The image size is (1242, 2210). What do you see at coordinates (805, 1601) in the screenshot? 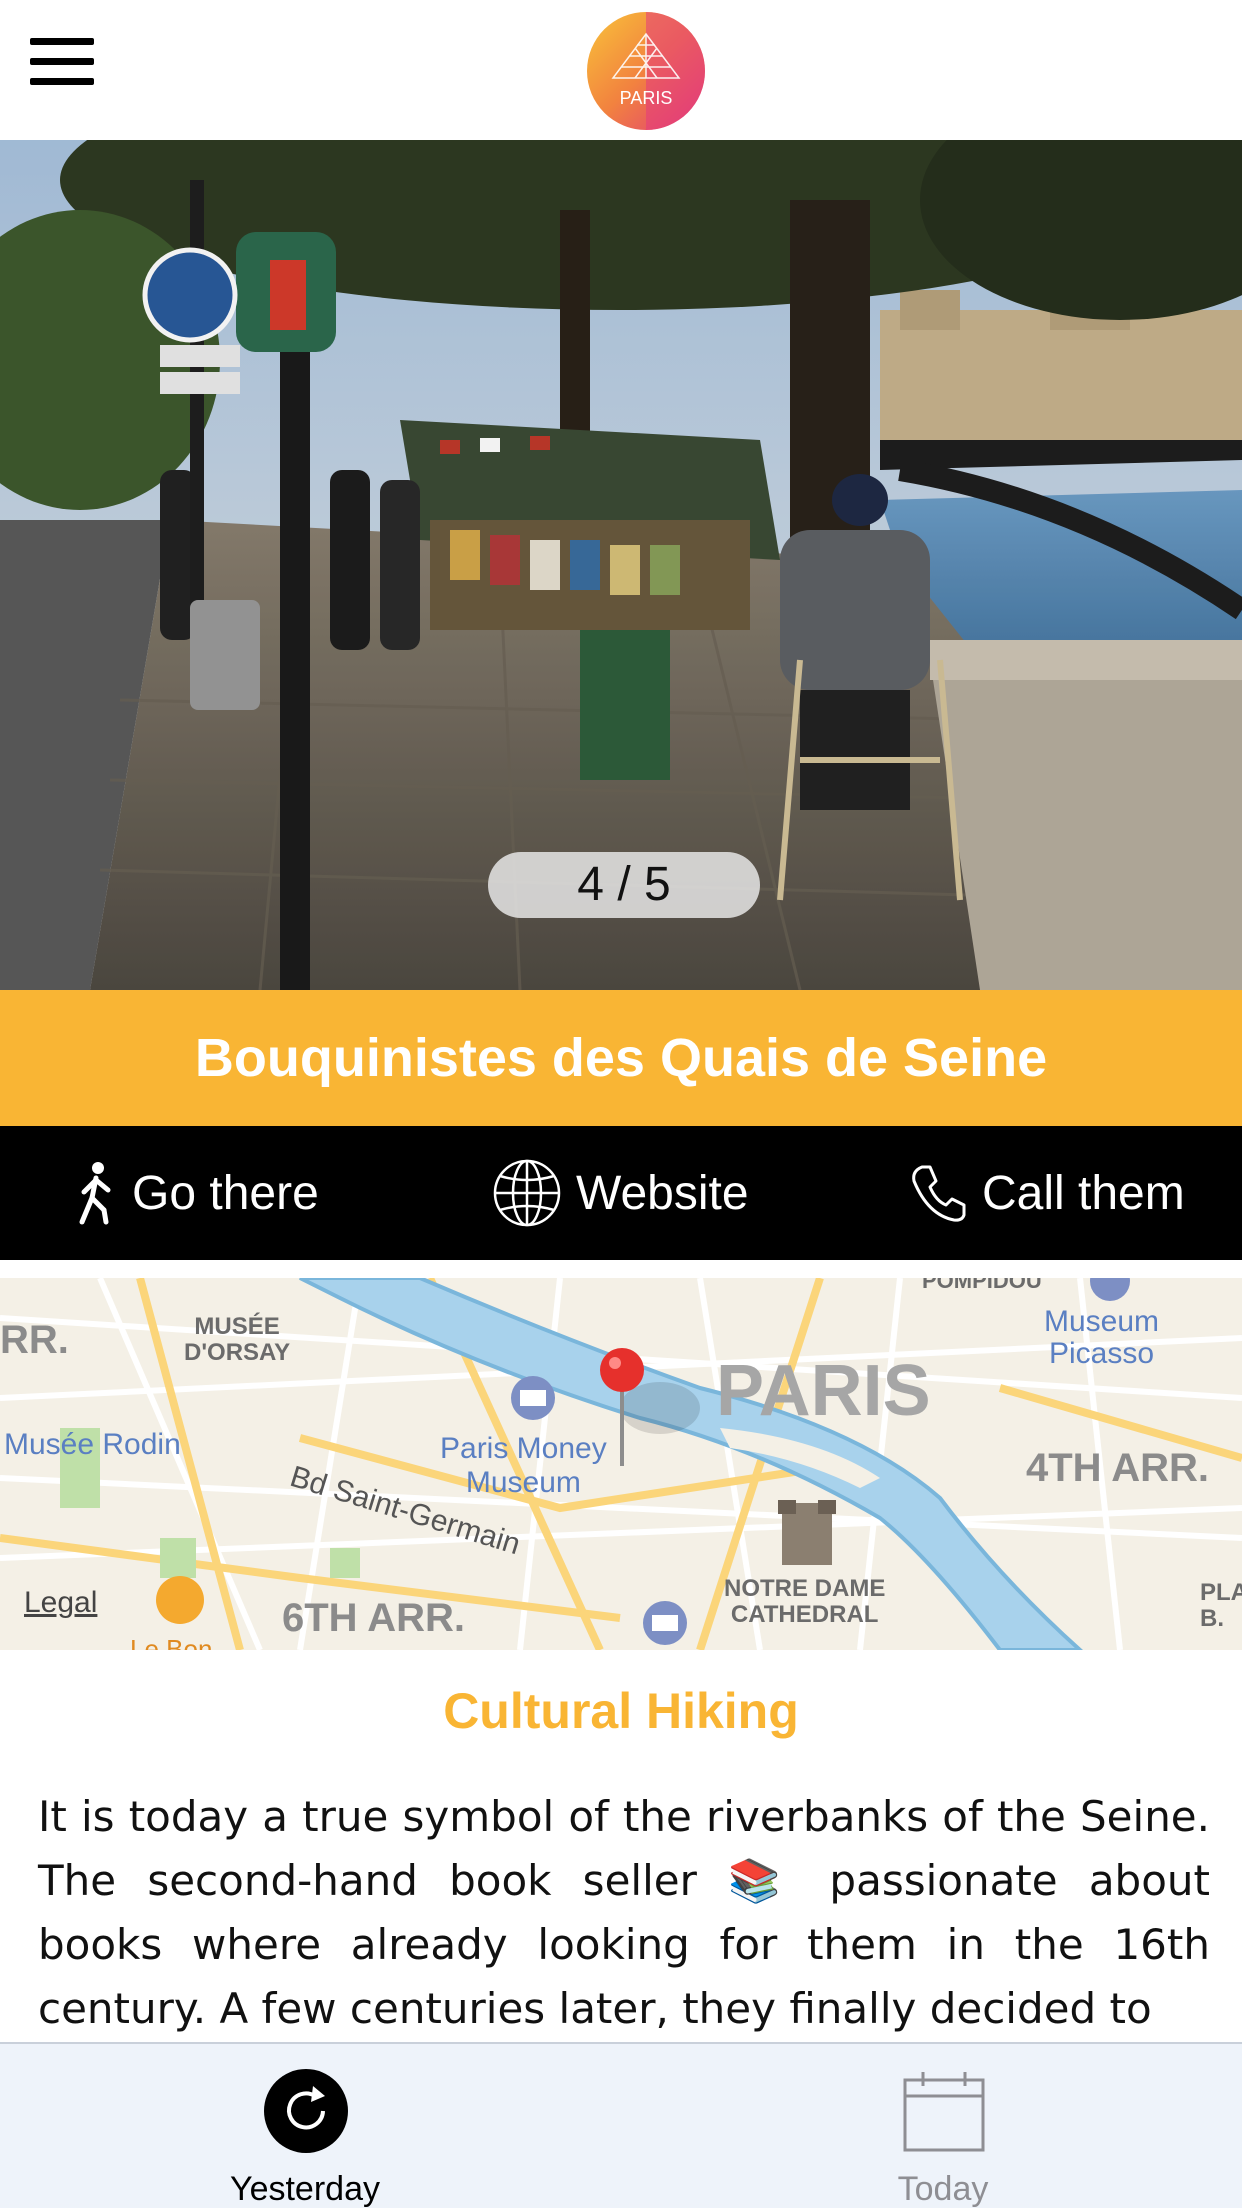
I see `map-label-notre-dame: NOTRE DAME CATHEDRAL` at bounding box center [805, 1601].